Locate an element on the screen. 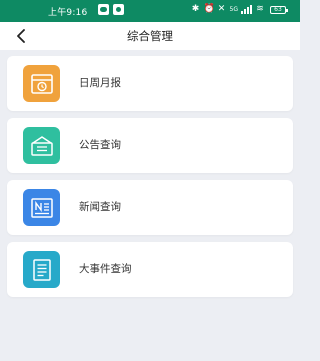  bluetooth-icon: ✱ is located at coordinates (195, 9).